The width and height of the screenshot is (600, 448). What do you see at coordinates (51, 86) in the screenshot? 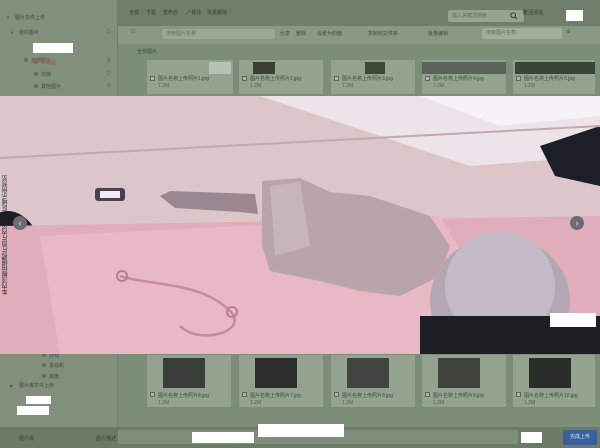
I see `sidebar-item-label: 其他图片` at bounding box center [51, 86].